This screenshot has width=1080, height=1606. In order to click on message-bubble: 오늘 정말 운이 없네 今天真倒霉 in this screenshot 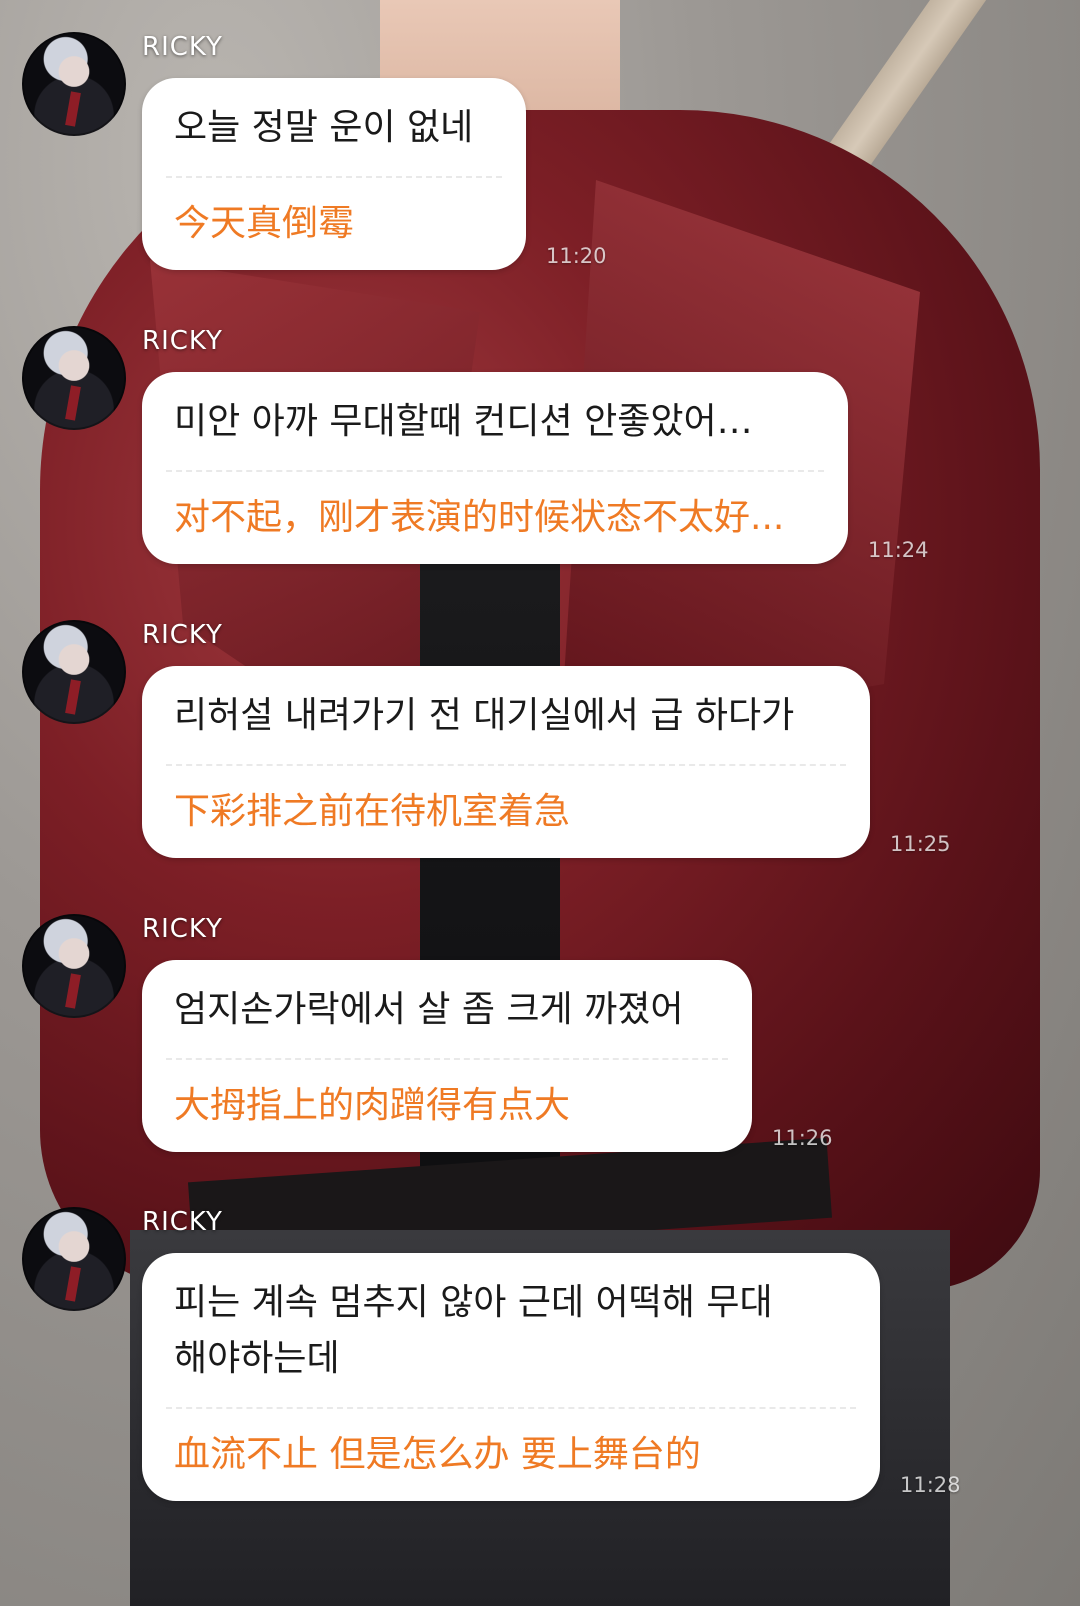, I will do `click(334, 174)`.